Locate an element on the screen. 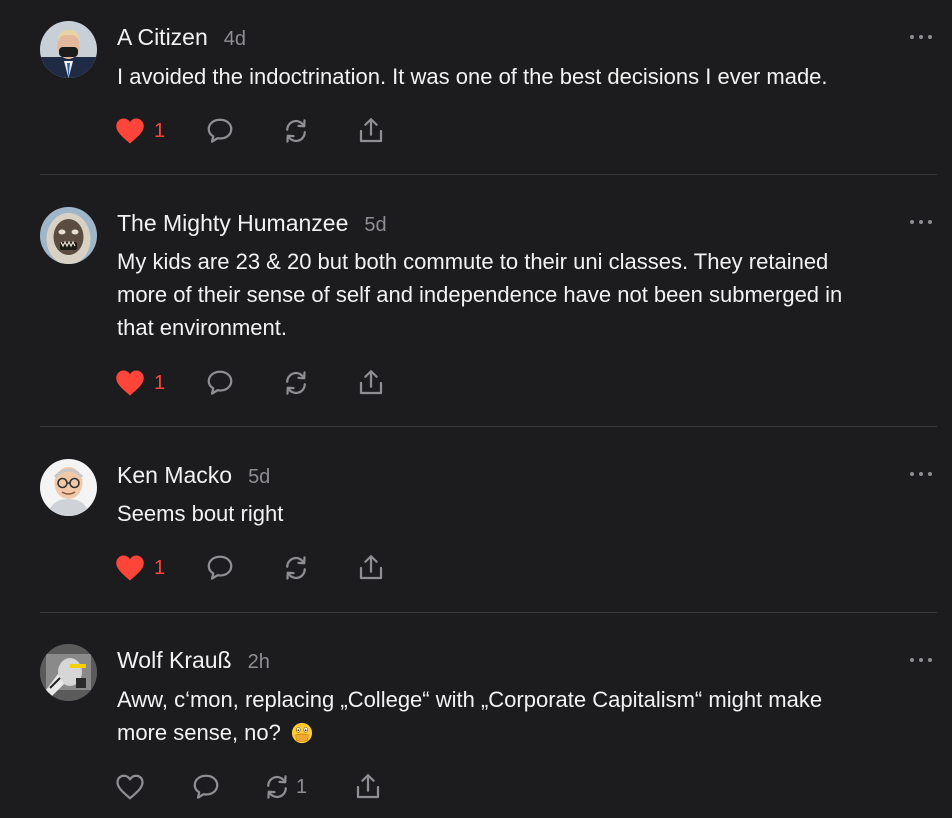  post-header: The Mighty Humanzee 5d is located at coordinates (252, 223).